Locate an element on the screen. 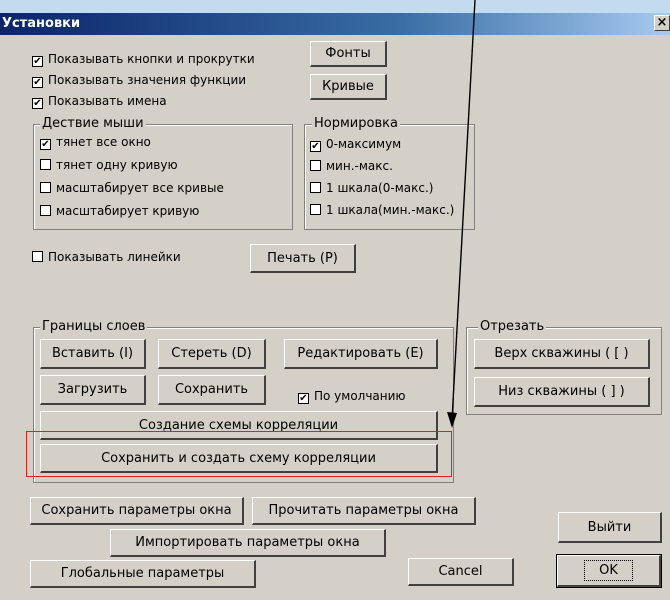  annotation-arrow is located at coordinates (461, 214).